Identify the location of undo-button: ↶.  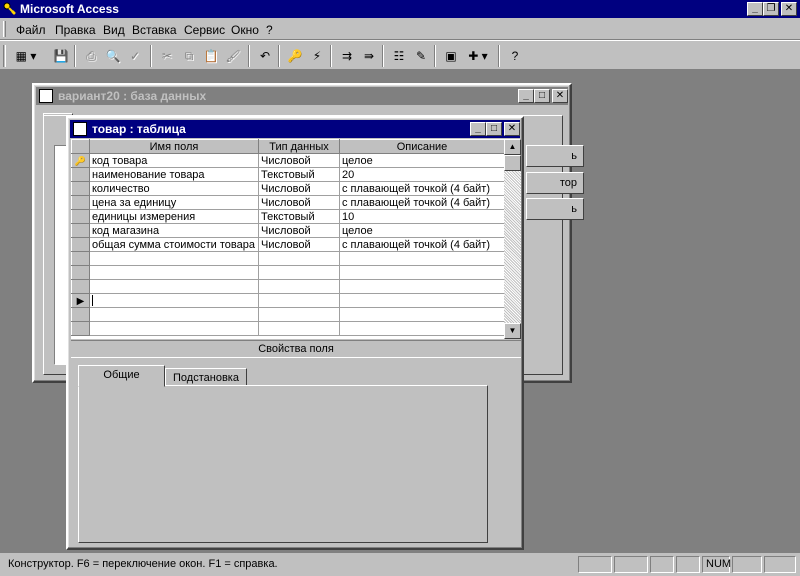
(265, 56).